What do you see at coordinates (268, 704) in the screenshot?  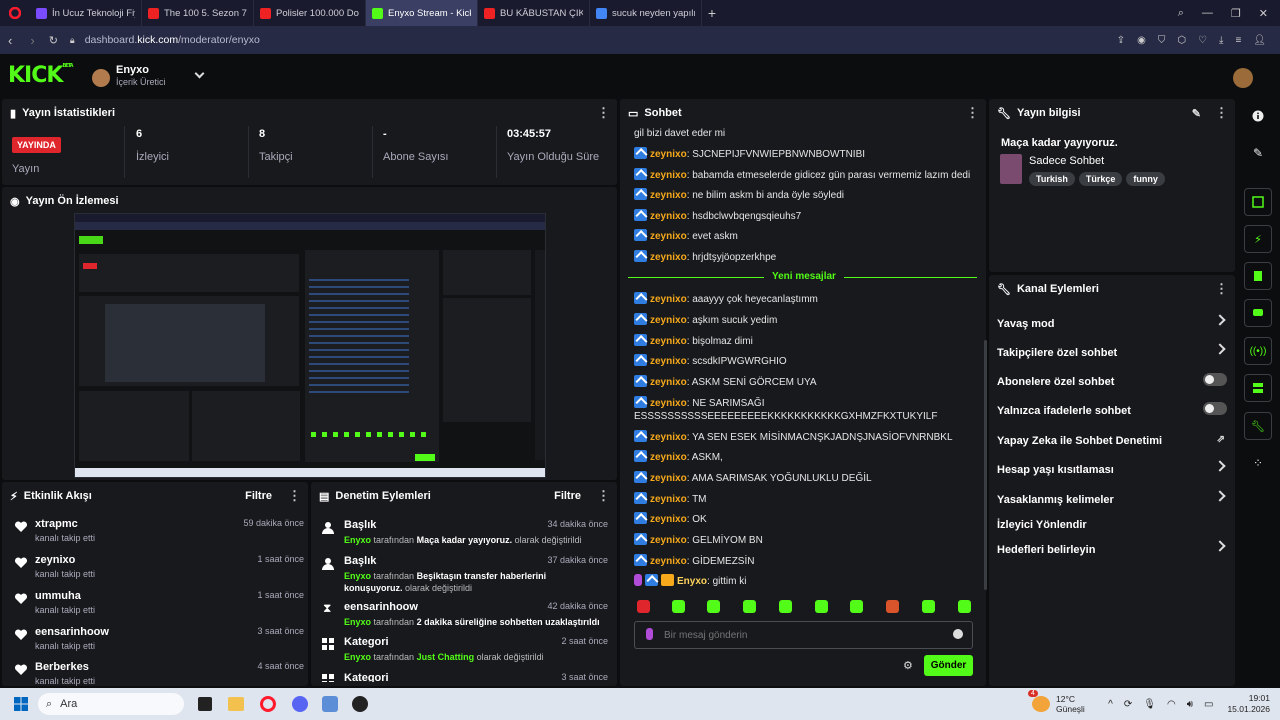 I see `opera-taskbar-icon` at bounding box center [268, 704].